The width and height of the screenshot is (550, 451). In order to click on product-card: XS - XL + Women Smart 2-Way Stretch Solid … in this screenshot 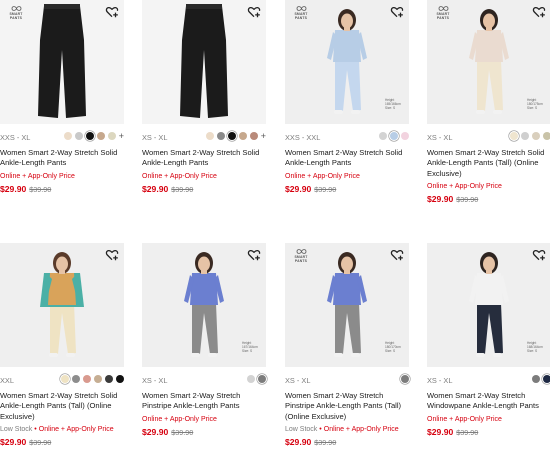, I will do `click(204, 97)`.